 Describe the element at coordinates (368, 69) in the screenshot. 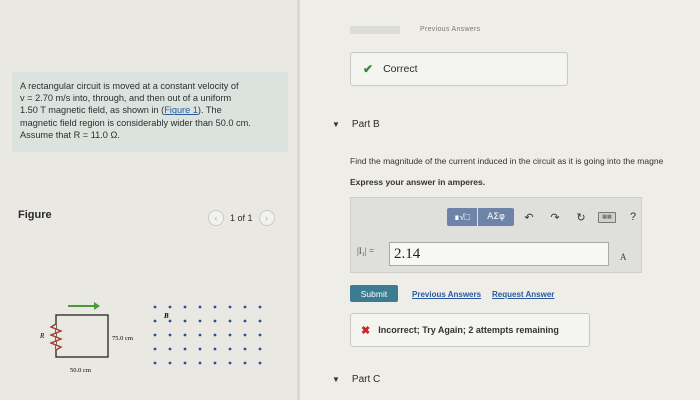

I see `check-icon: ✔` at that location.